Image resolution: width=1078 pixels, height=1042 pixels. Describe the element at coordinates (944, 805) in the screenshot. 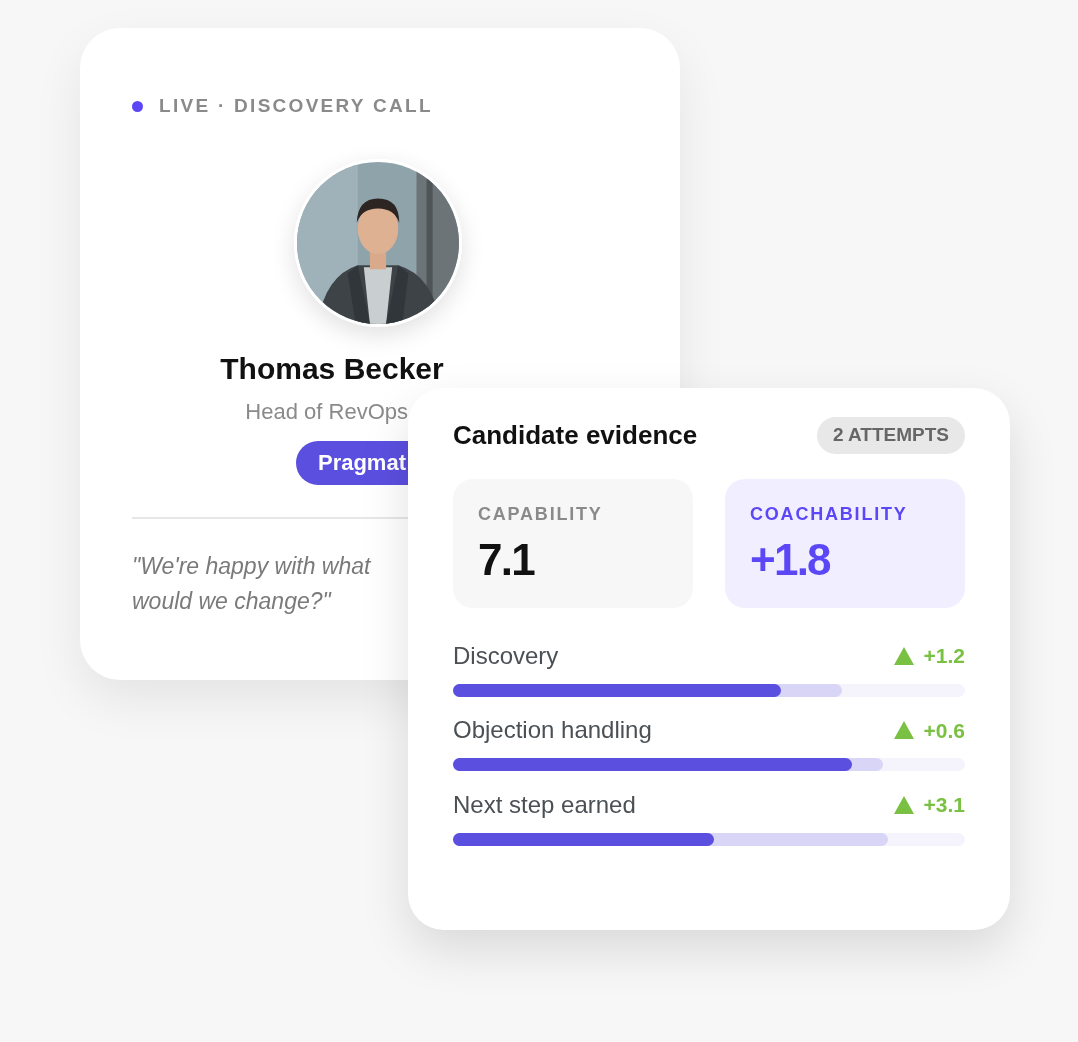

I see `skill-delta: +3.1` at that location.